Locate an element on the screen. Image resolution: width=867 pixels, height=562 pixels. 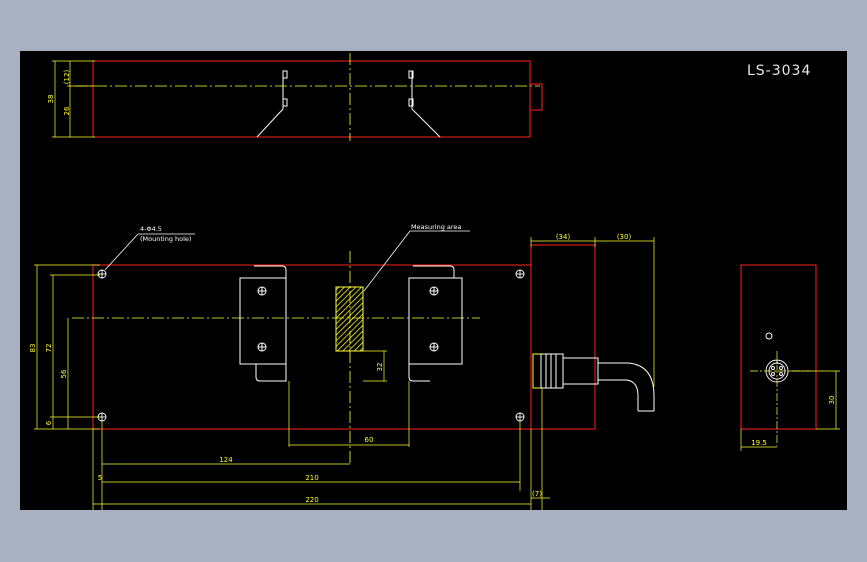
dim-front-210: 210 is located at coordinates (311, 478).